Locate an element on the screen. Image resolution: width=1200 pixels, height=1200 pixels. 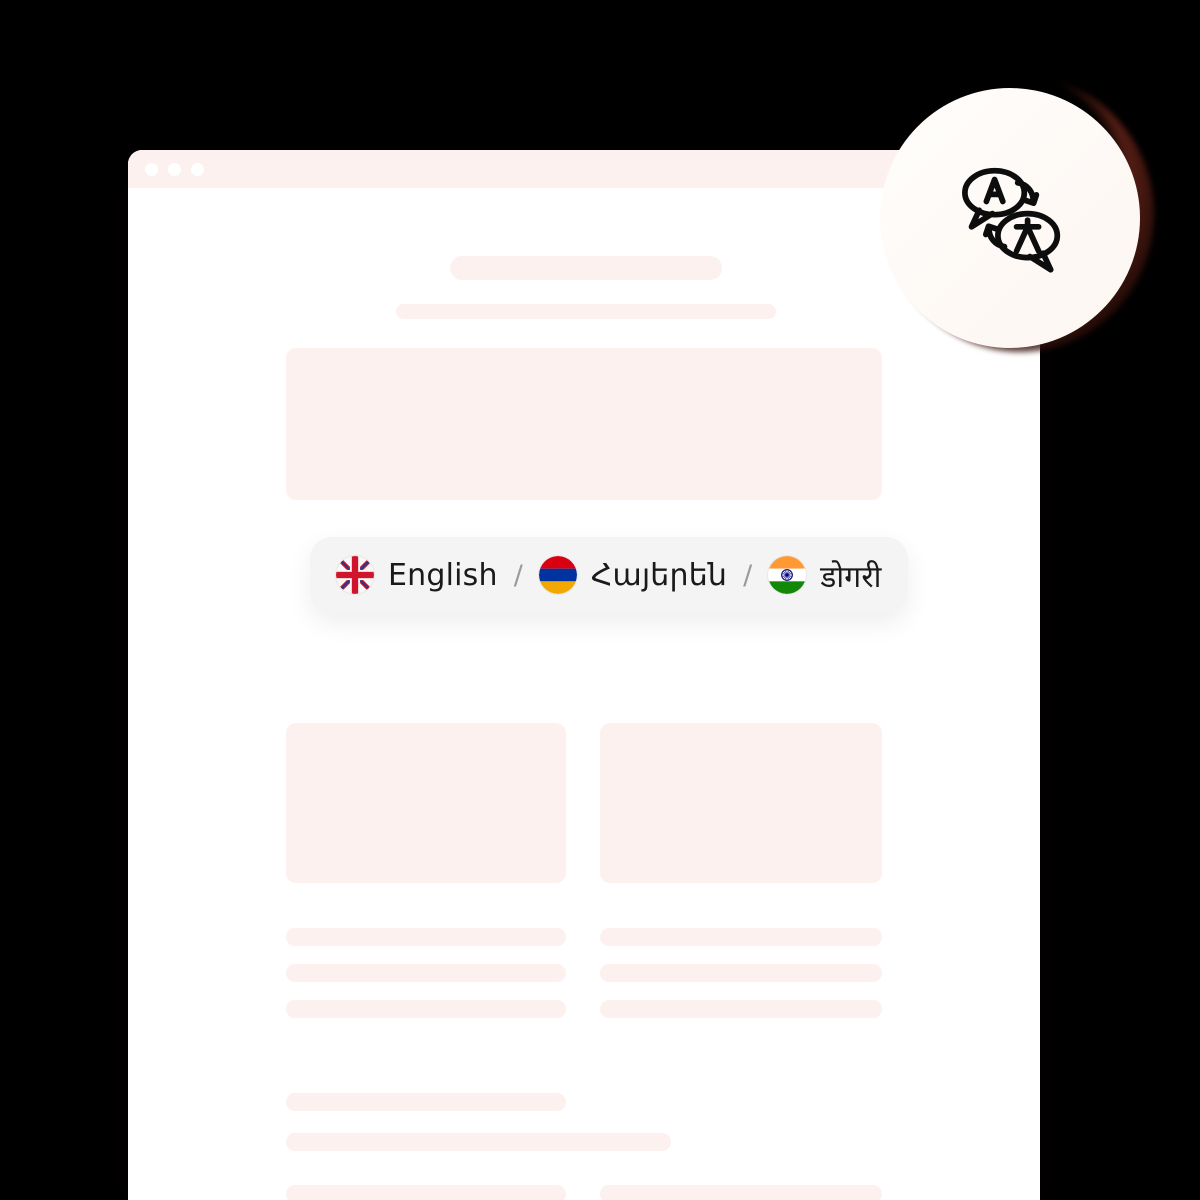
translate-badge is located at coordinates (1010, 218).